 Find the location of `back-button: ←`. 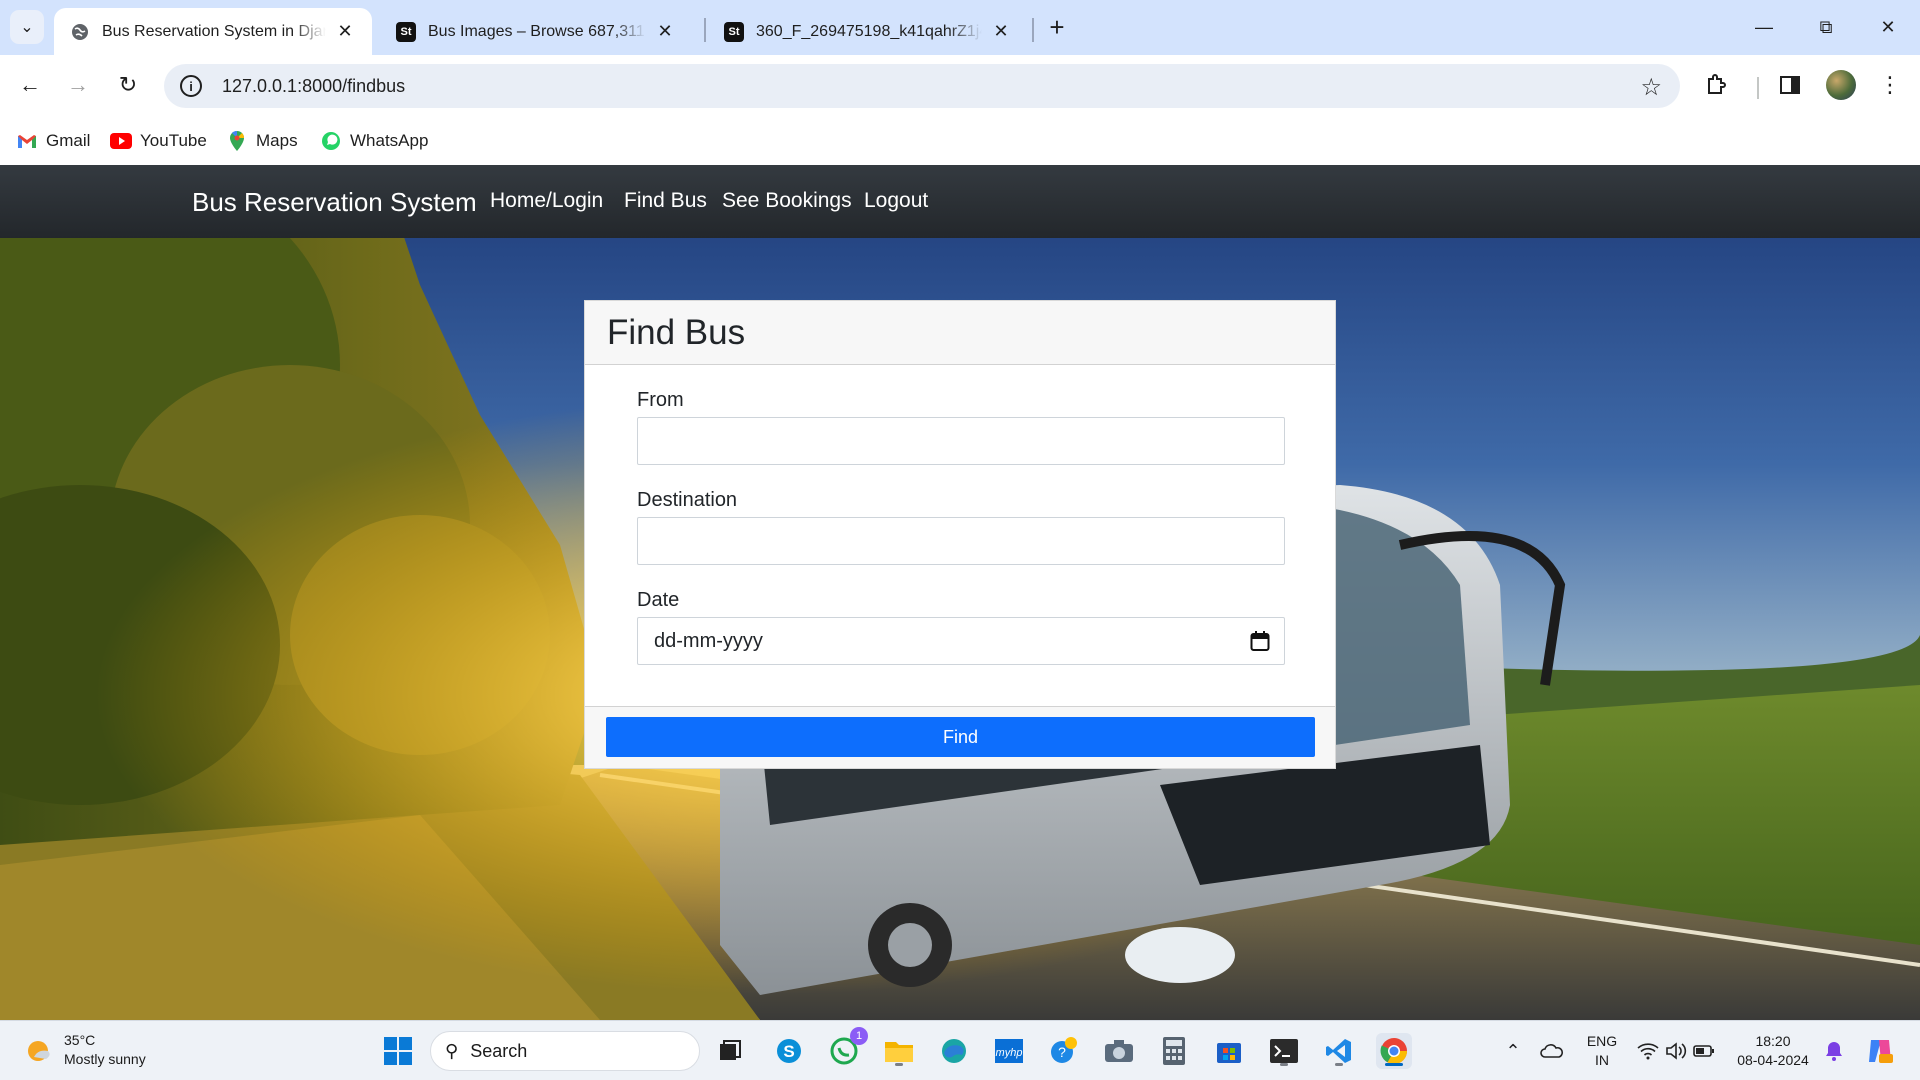

back-button: ← is located at coordinates (30, 85).